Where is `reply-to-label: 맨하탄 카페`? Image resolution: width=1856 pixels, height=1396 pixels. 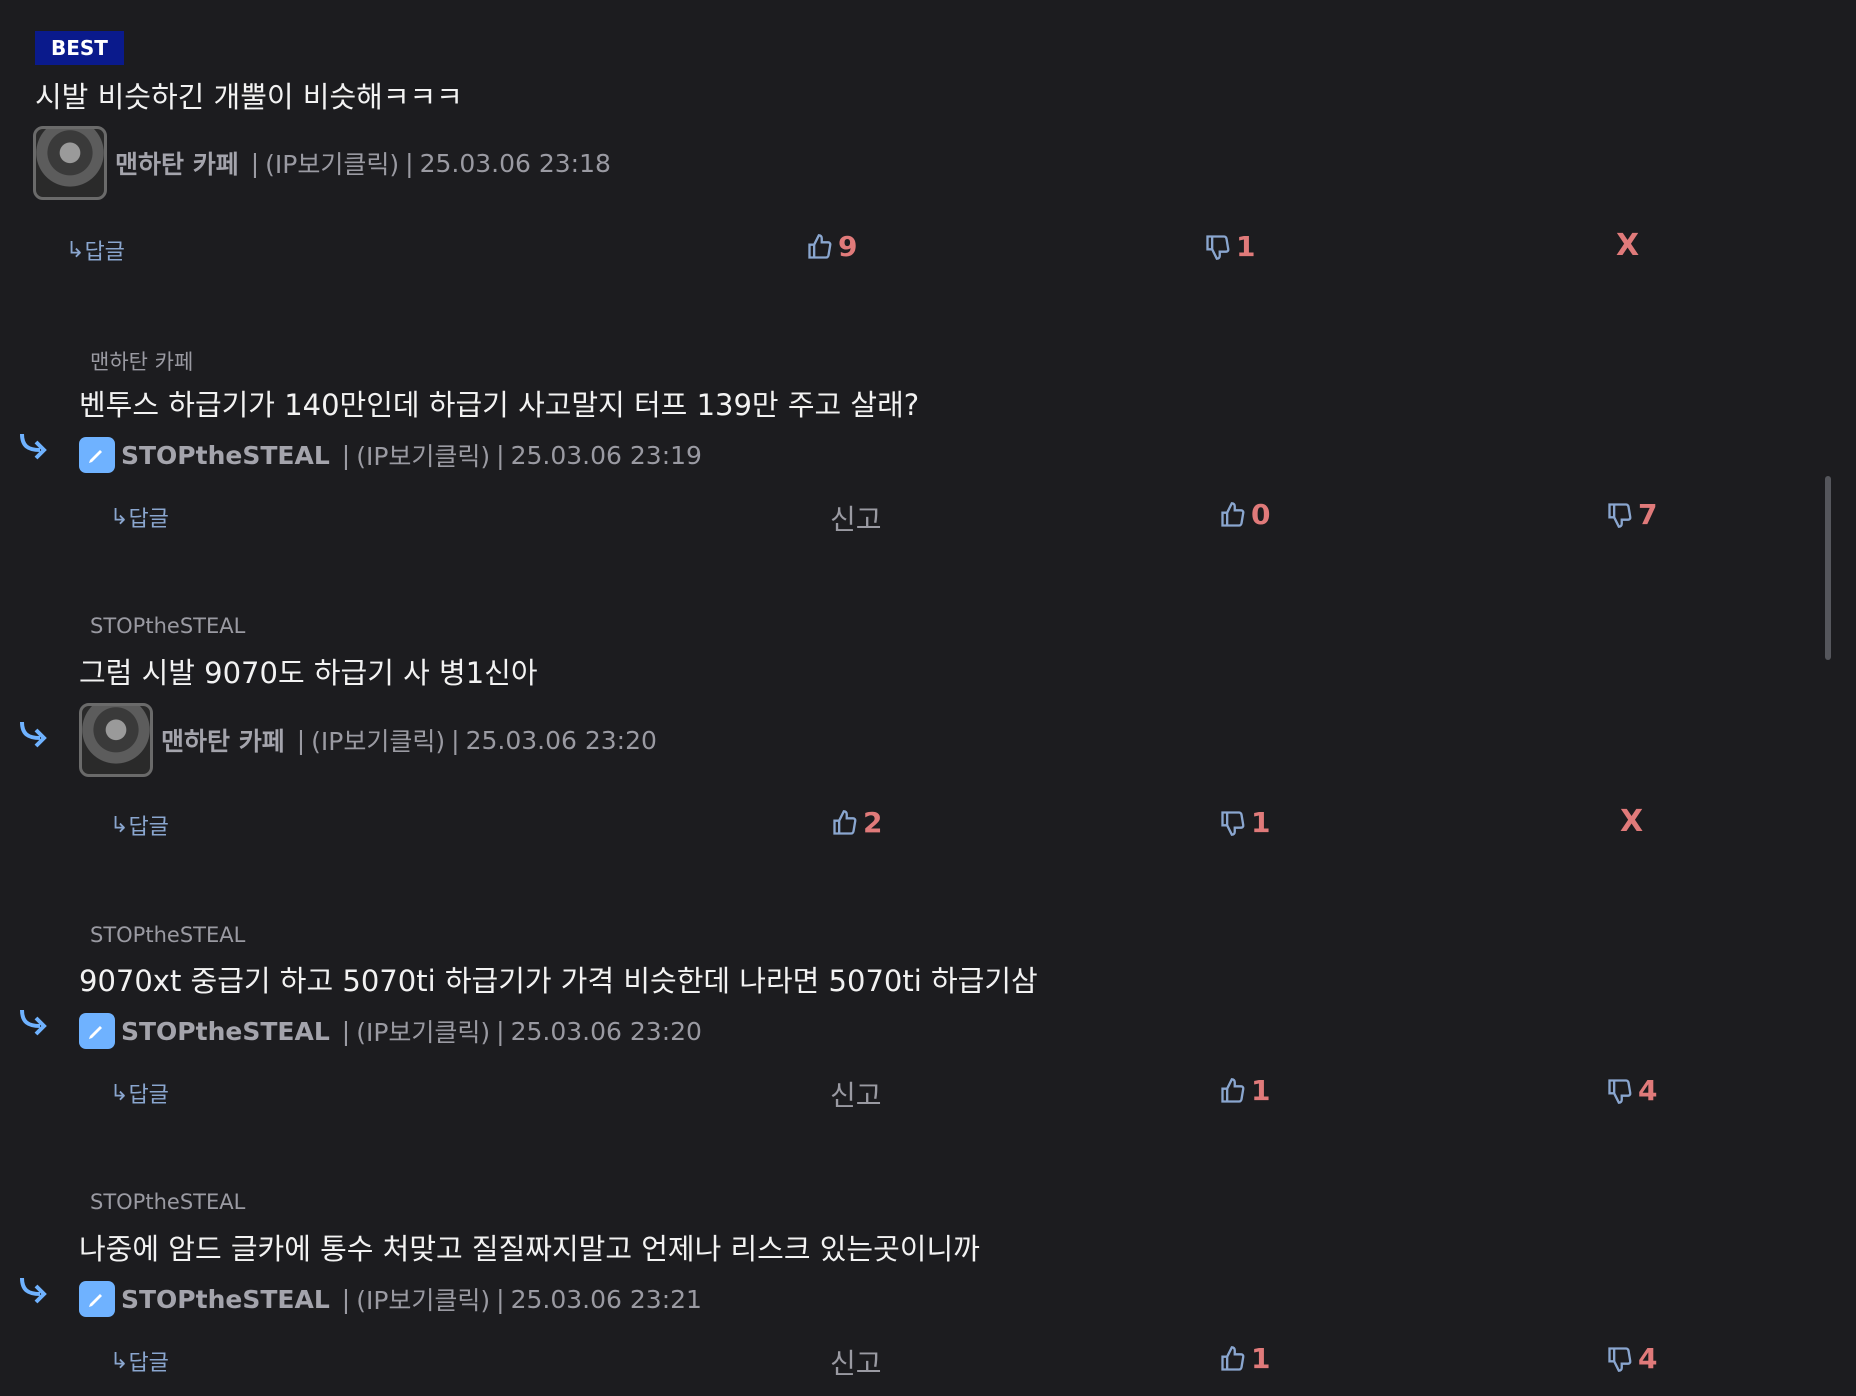 reply-to-label: 맨하탄 카페 is located at coordinates (142, 362).